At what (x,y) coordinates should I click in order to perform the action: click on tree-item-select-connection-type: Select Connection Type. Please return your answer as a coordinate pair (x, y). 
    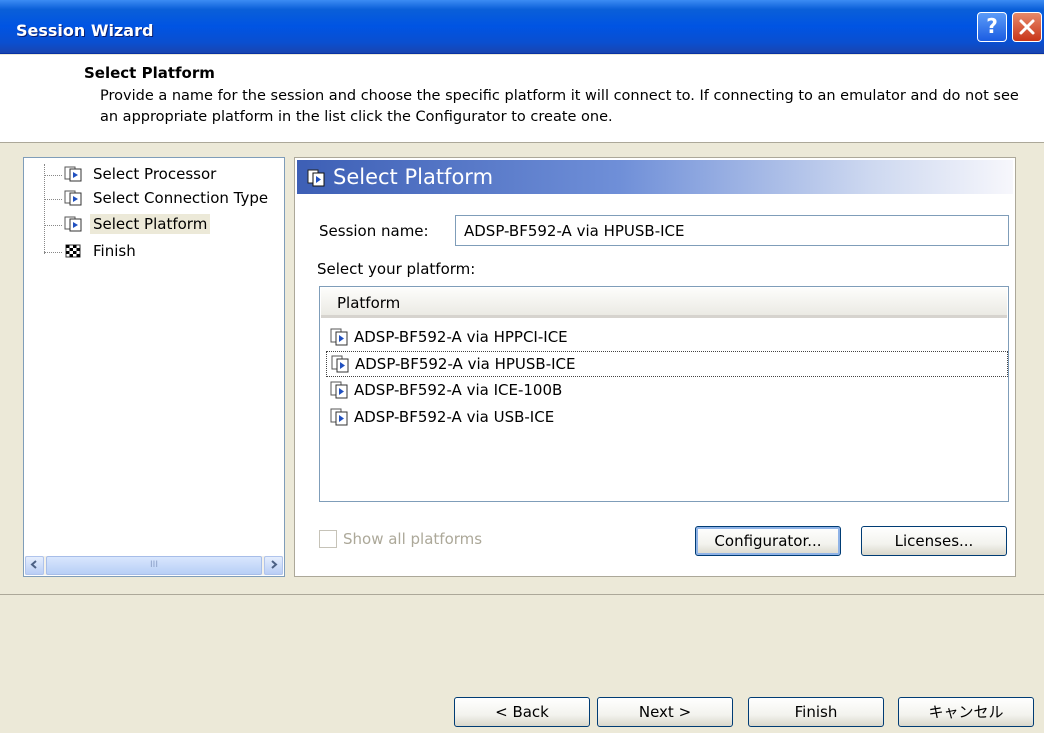
    Looking at the image, I should click on (154, 199).